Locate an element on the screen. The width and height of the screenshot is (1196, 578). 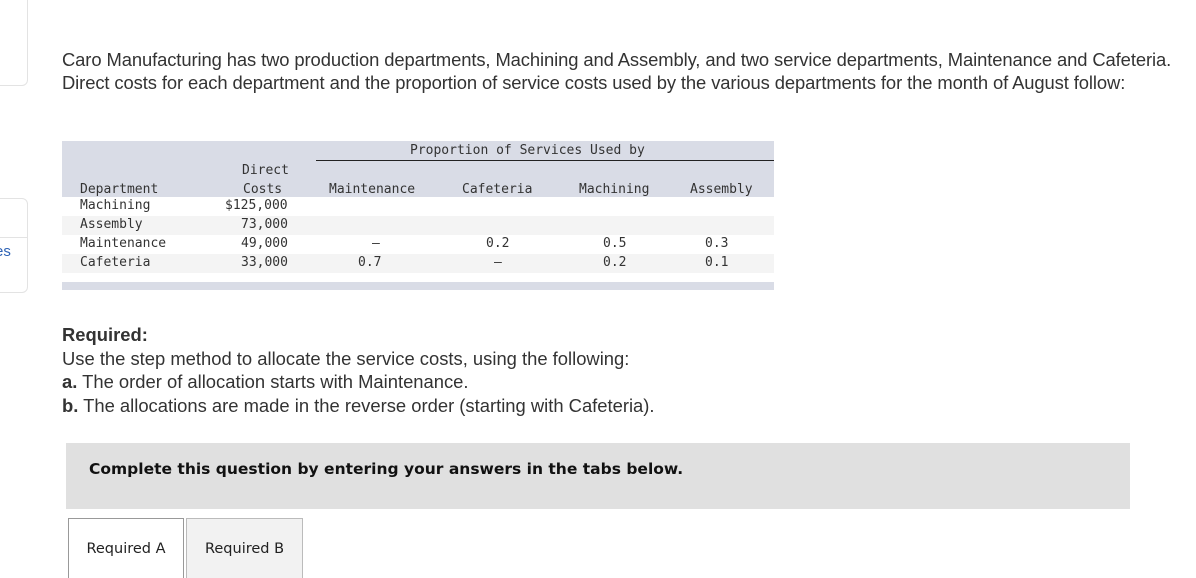
tab-required-b: Required B is located at coordinates (244, 548).